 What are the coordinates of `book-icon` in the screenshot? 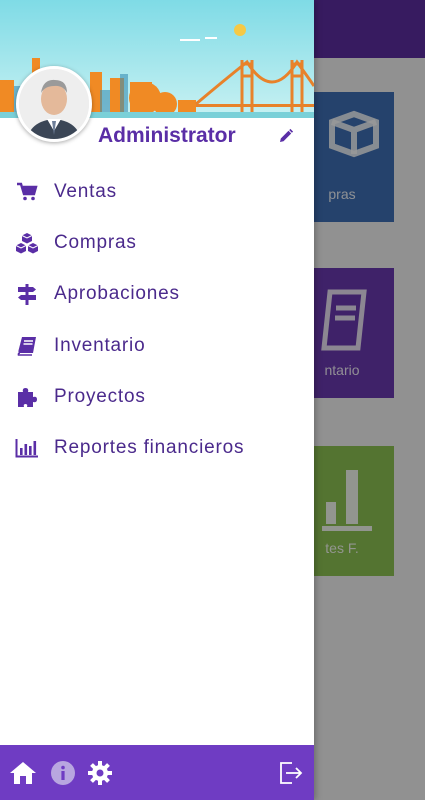 It's located at (27, 346).